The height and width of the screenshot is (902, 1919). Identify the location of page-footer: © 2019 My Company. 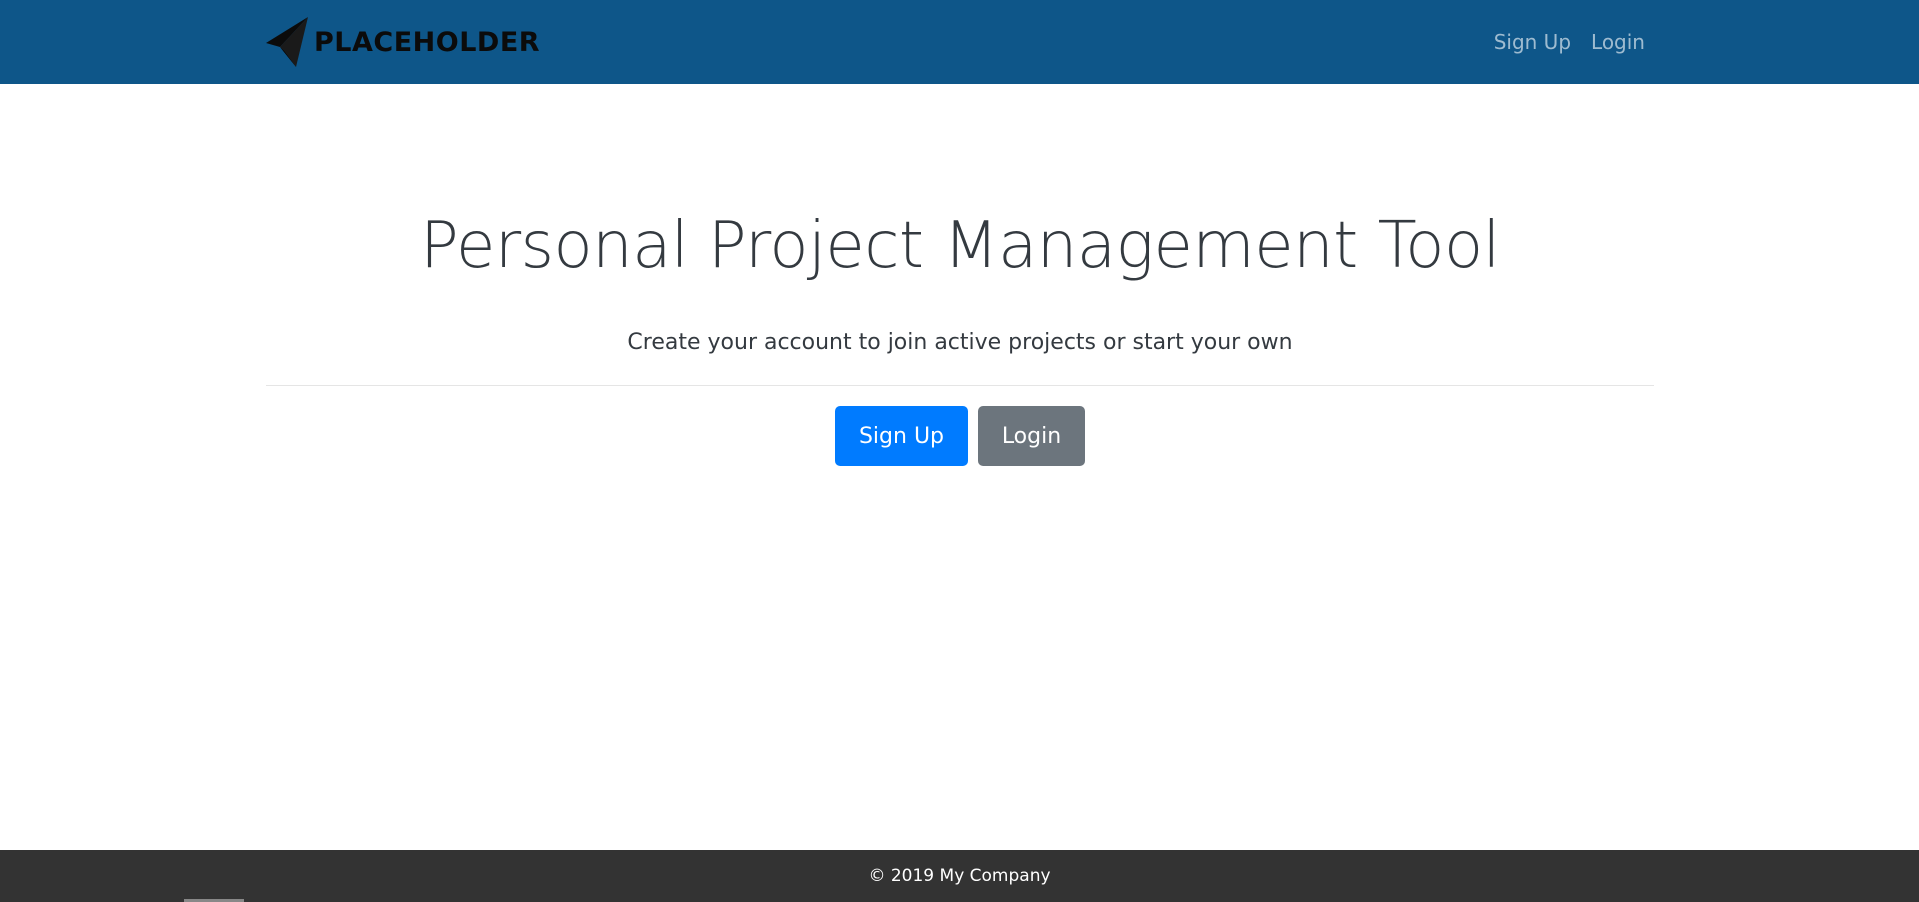
(959, 876).